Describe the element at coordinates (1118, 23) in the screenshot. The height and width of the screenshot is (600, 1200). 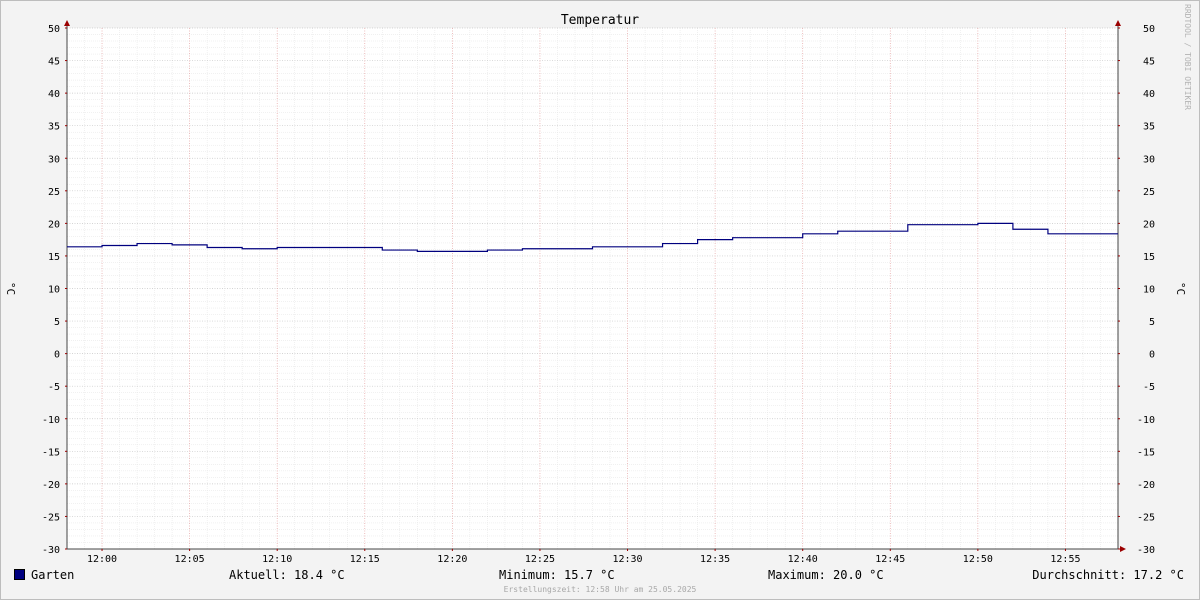
I see `y-axis-arrow-right-icon` at that location.